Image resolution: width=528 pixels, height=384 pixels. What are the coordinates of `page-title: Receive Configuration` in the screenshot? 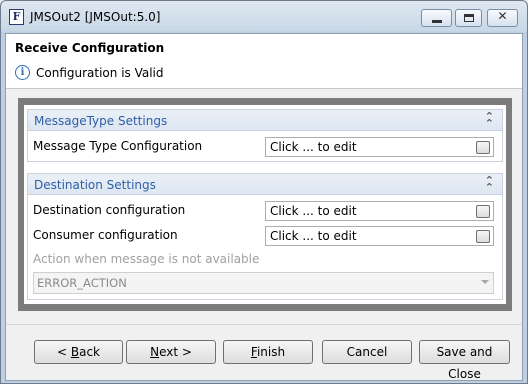 It's located at (90, 48).